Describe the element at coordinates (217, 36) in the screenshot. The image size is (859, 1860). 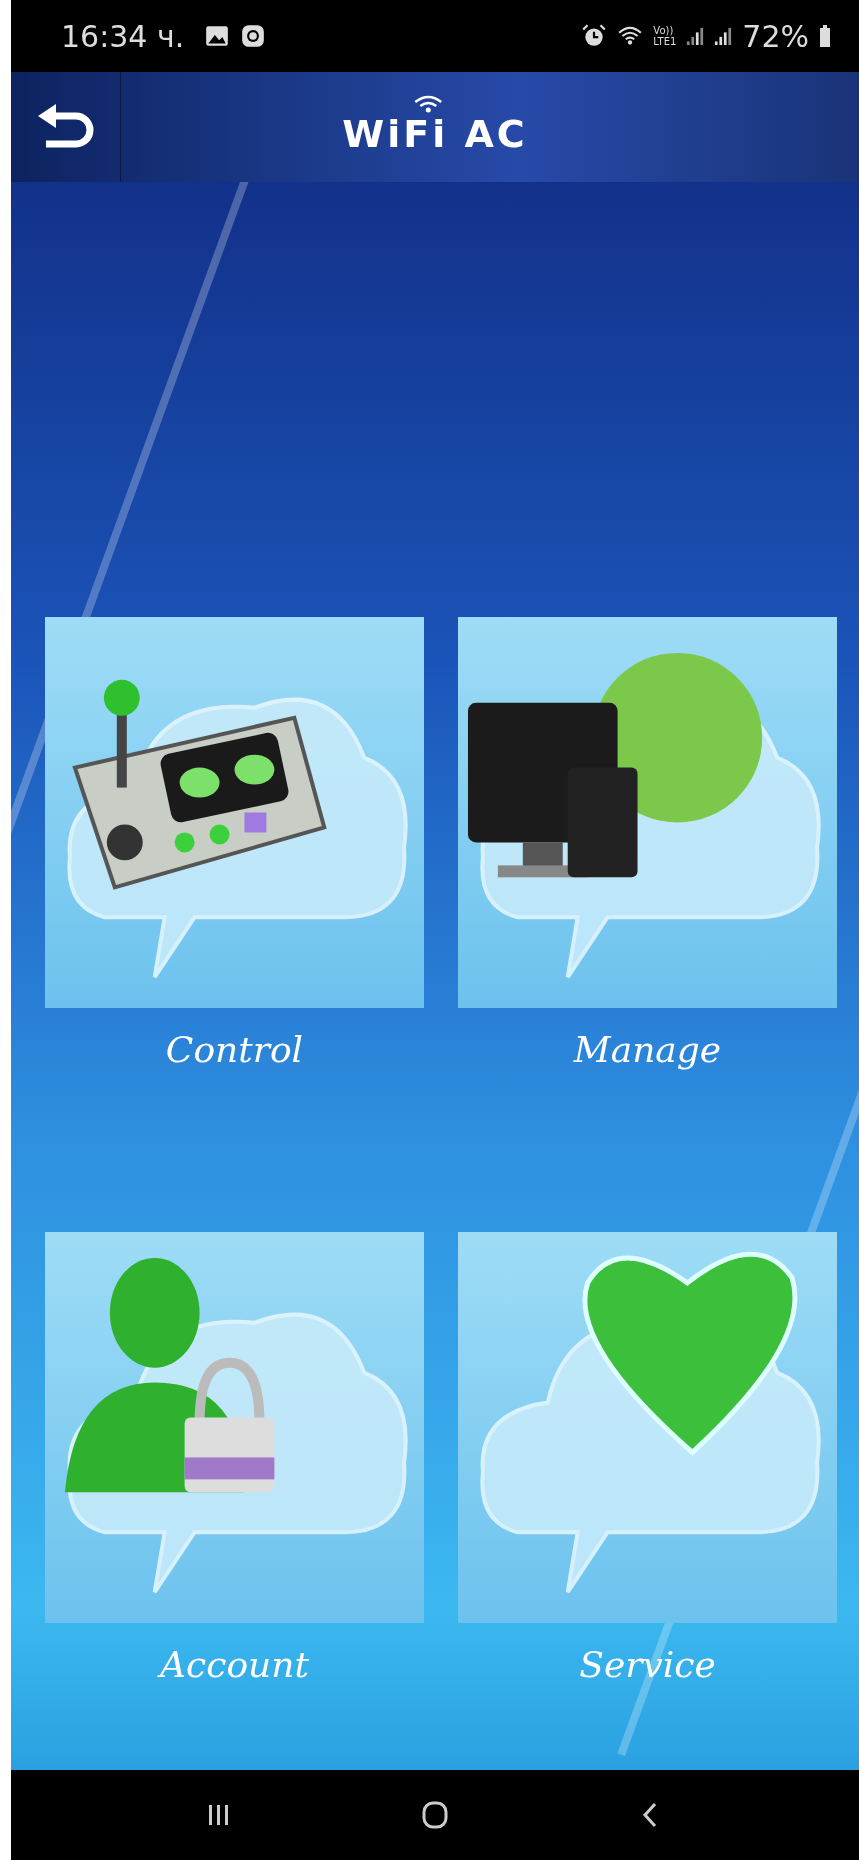
I see `image-icon` at that location.